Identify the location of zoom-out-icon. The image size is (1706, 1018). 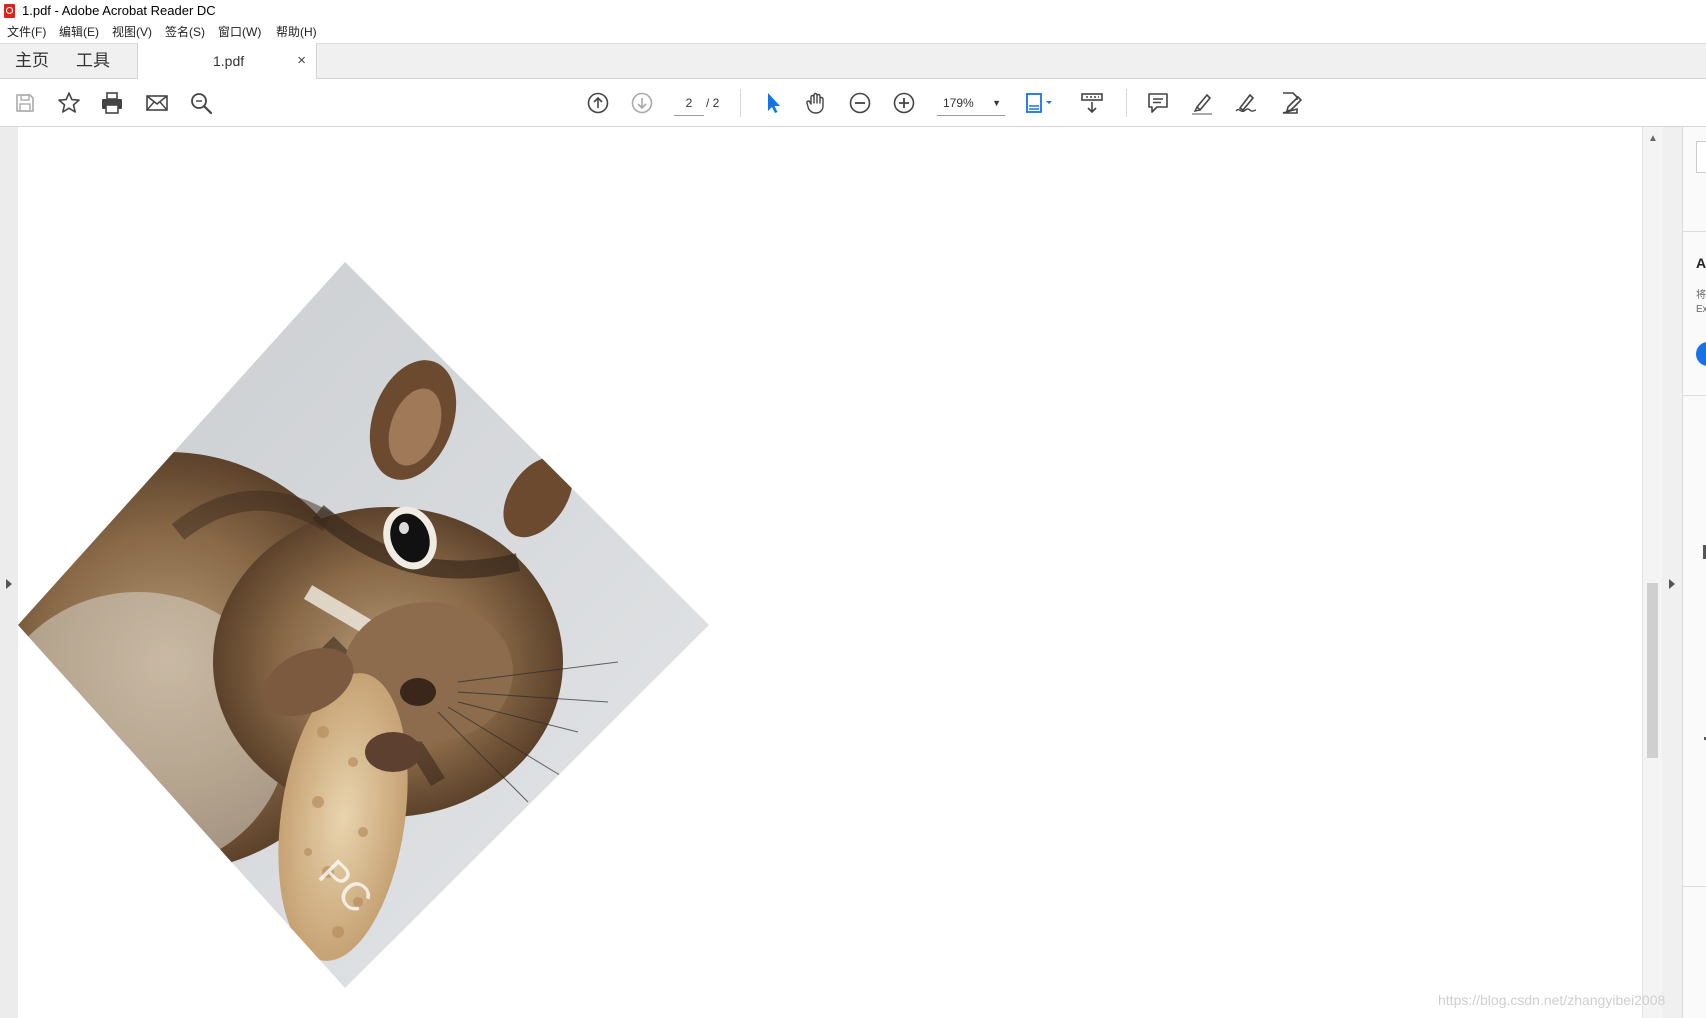
(860, 103).